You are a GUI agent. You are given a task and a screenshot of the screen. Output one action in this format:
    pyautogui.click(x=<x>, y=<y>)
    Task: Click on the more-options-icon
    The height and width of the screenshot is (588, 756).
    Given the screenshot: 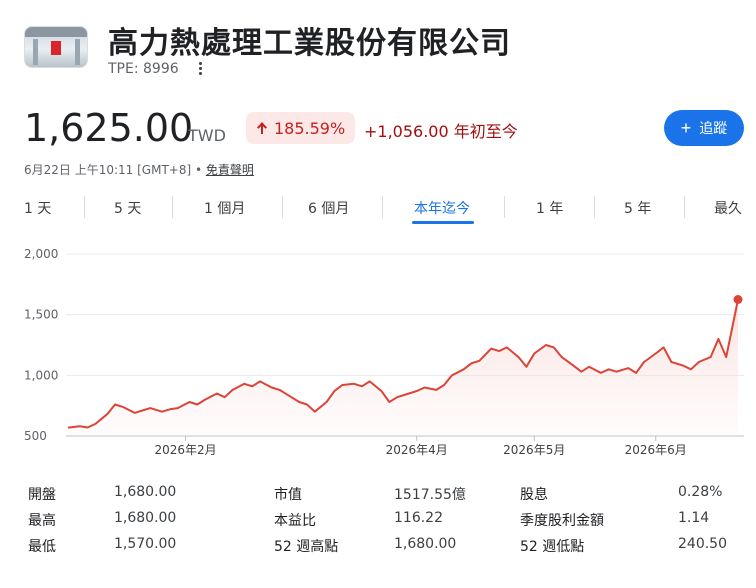 What is the action you would take?
    pyautogui.click(x=200, y=68)
    